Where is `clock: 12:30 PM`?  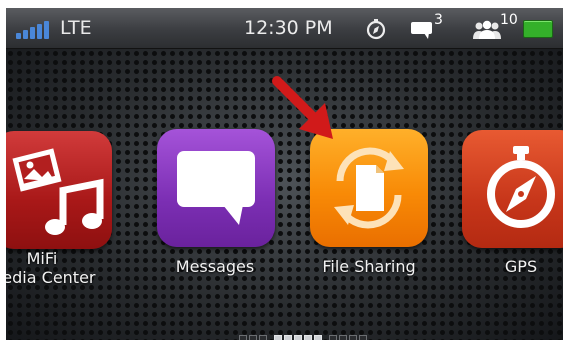 clock: 12:30 PM is located at coordinates (288, 28).